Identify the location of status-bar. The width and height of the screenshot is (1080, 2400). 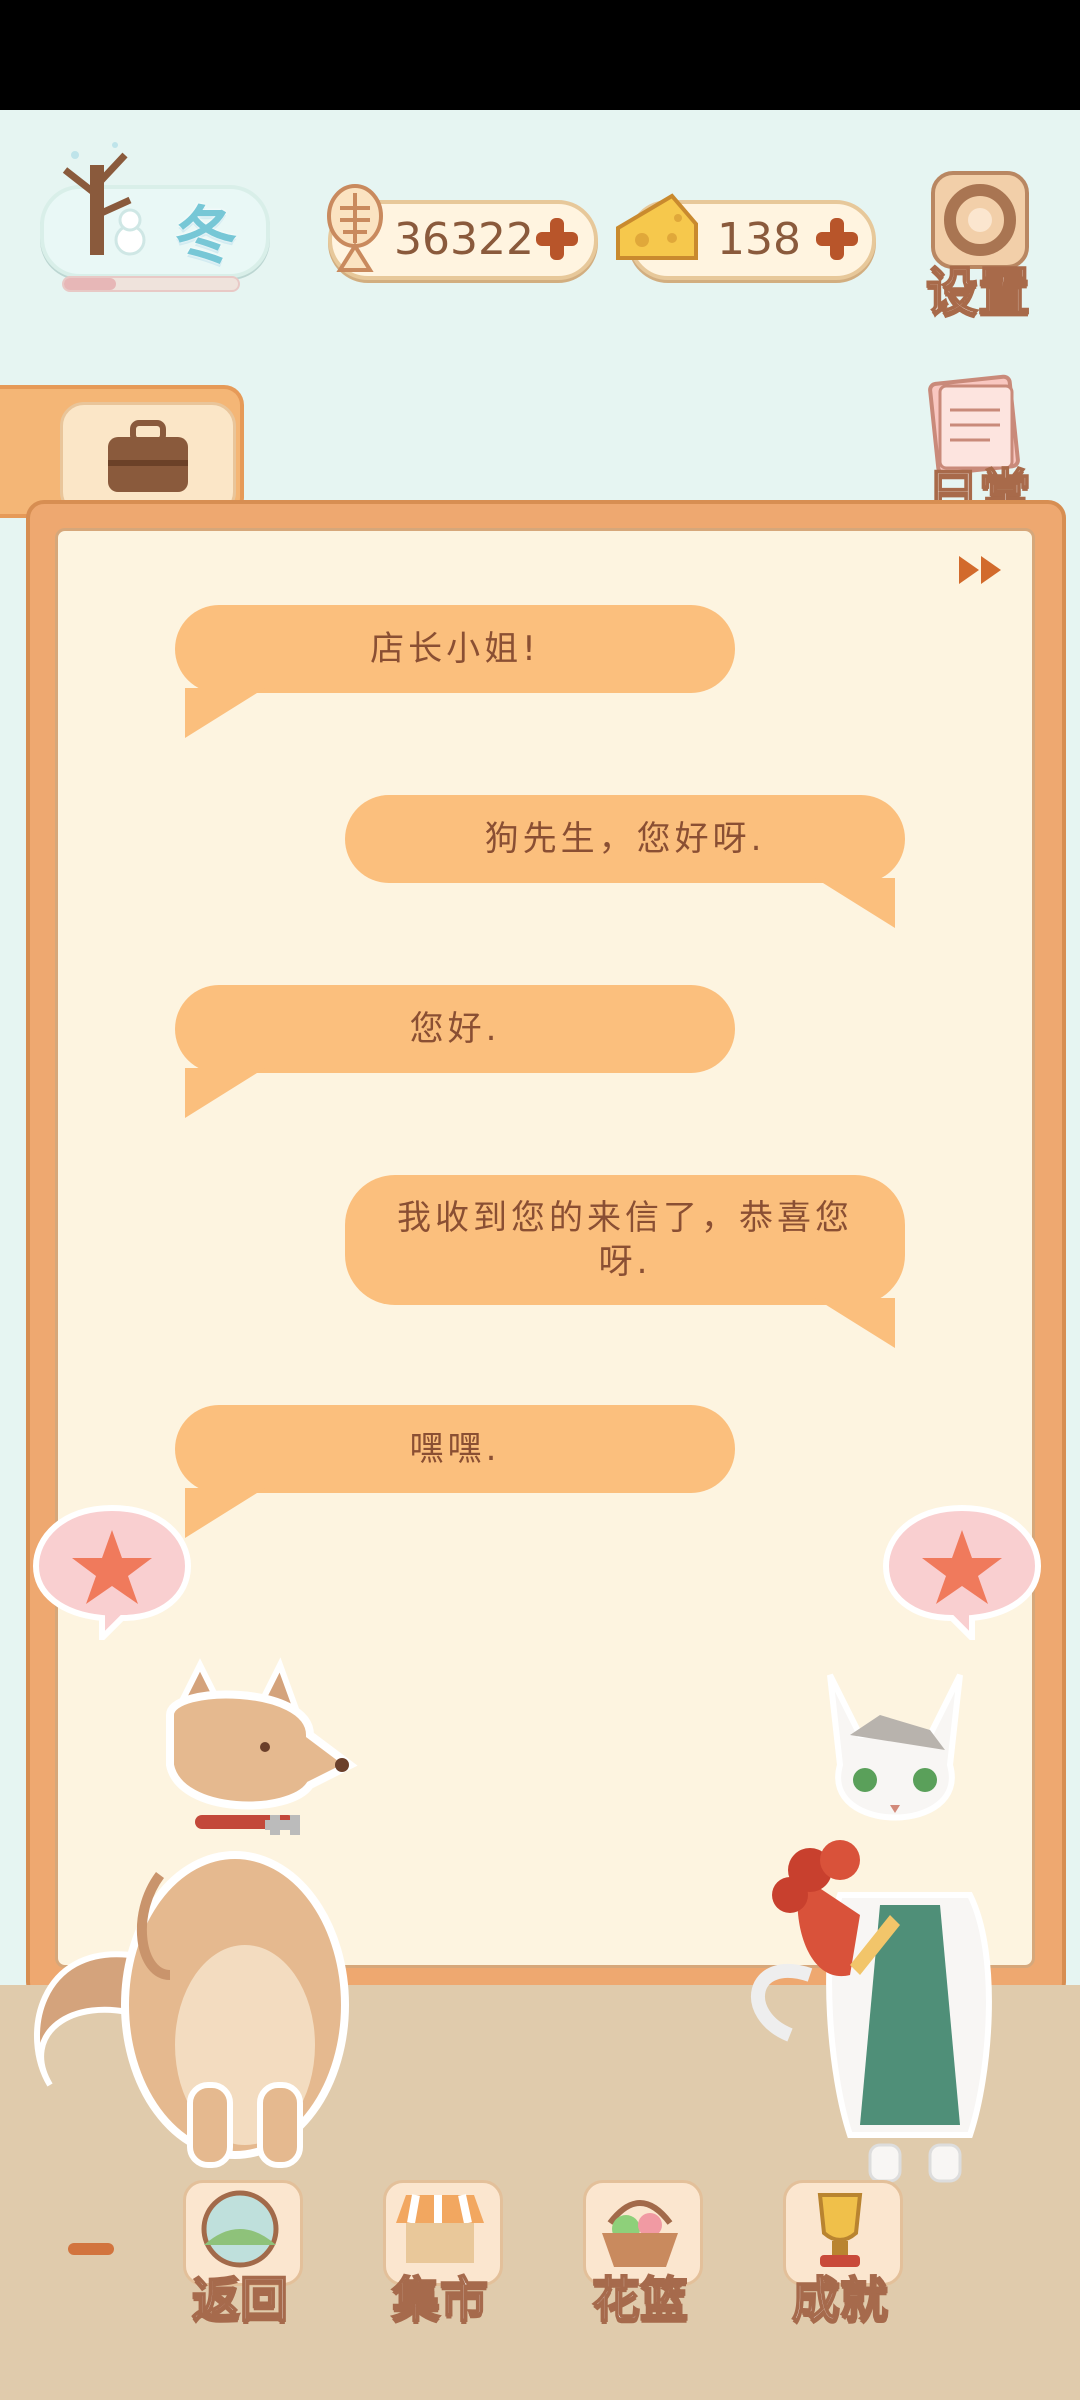
(540, 55).